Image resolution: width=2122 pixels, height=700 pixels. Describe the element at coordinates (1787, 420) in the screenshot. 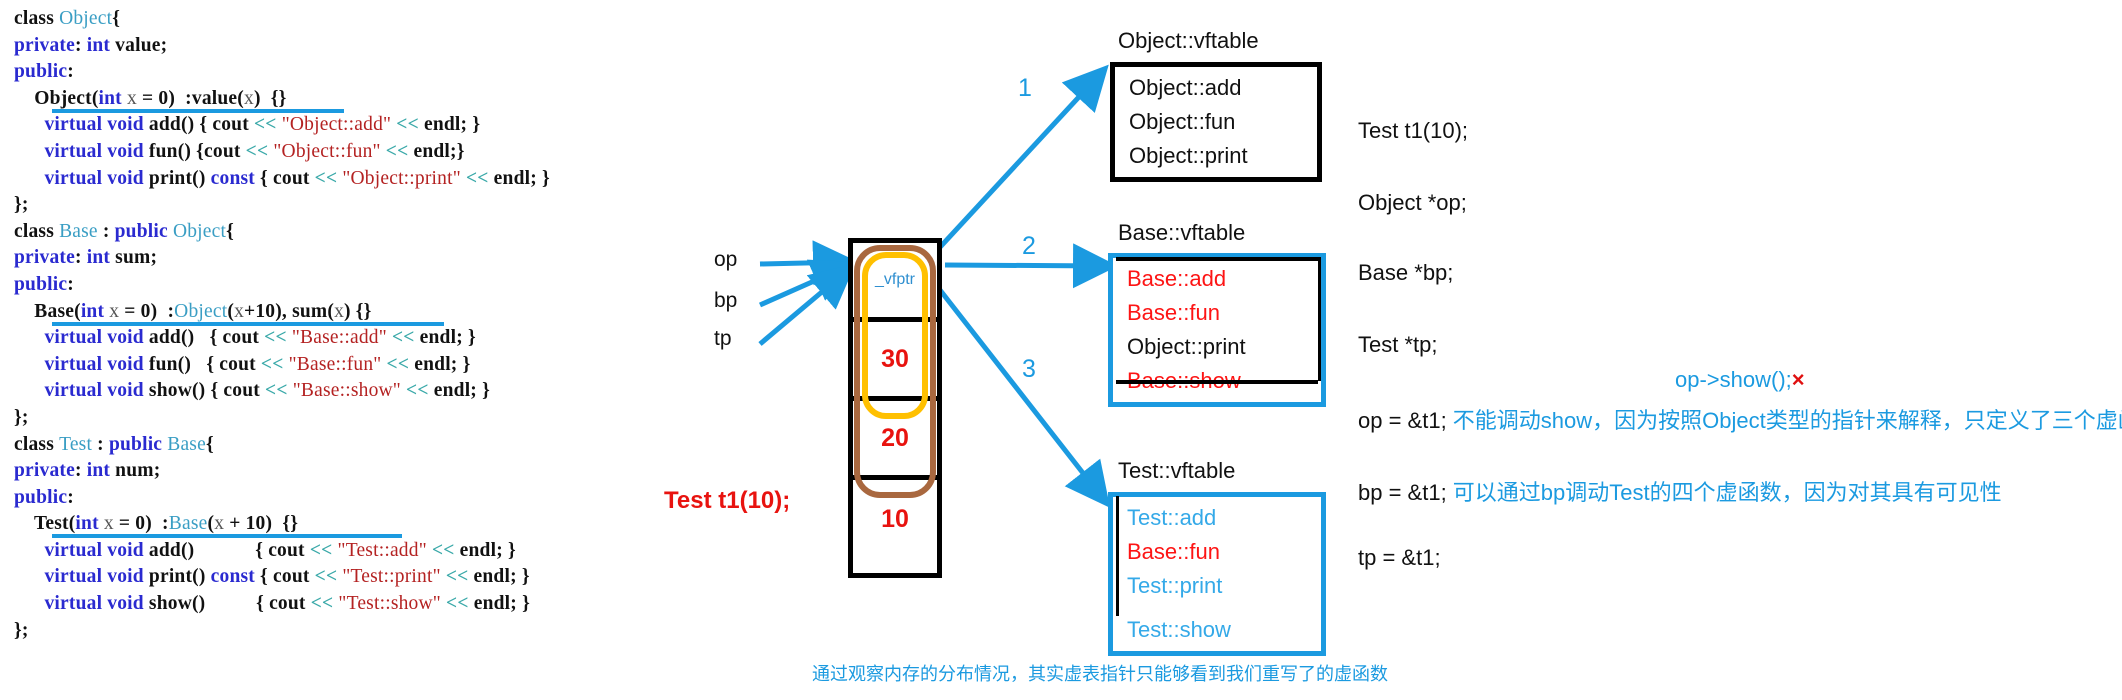

I see `assignment-op-note: 不能调动show，因为按照Object类型的指针来解释，只定义了三个虚函数` at that location.